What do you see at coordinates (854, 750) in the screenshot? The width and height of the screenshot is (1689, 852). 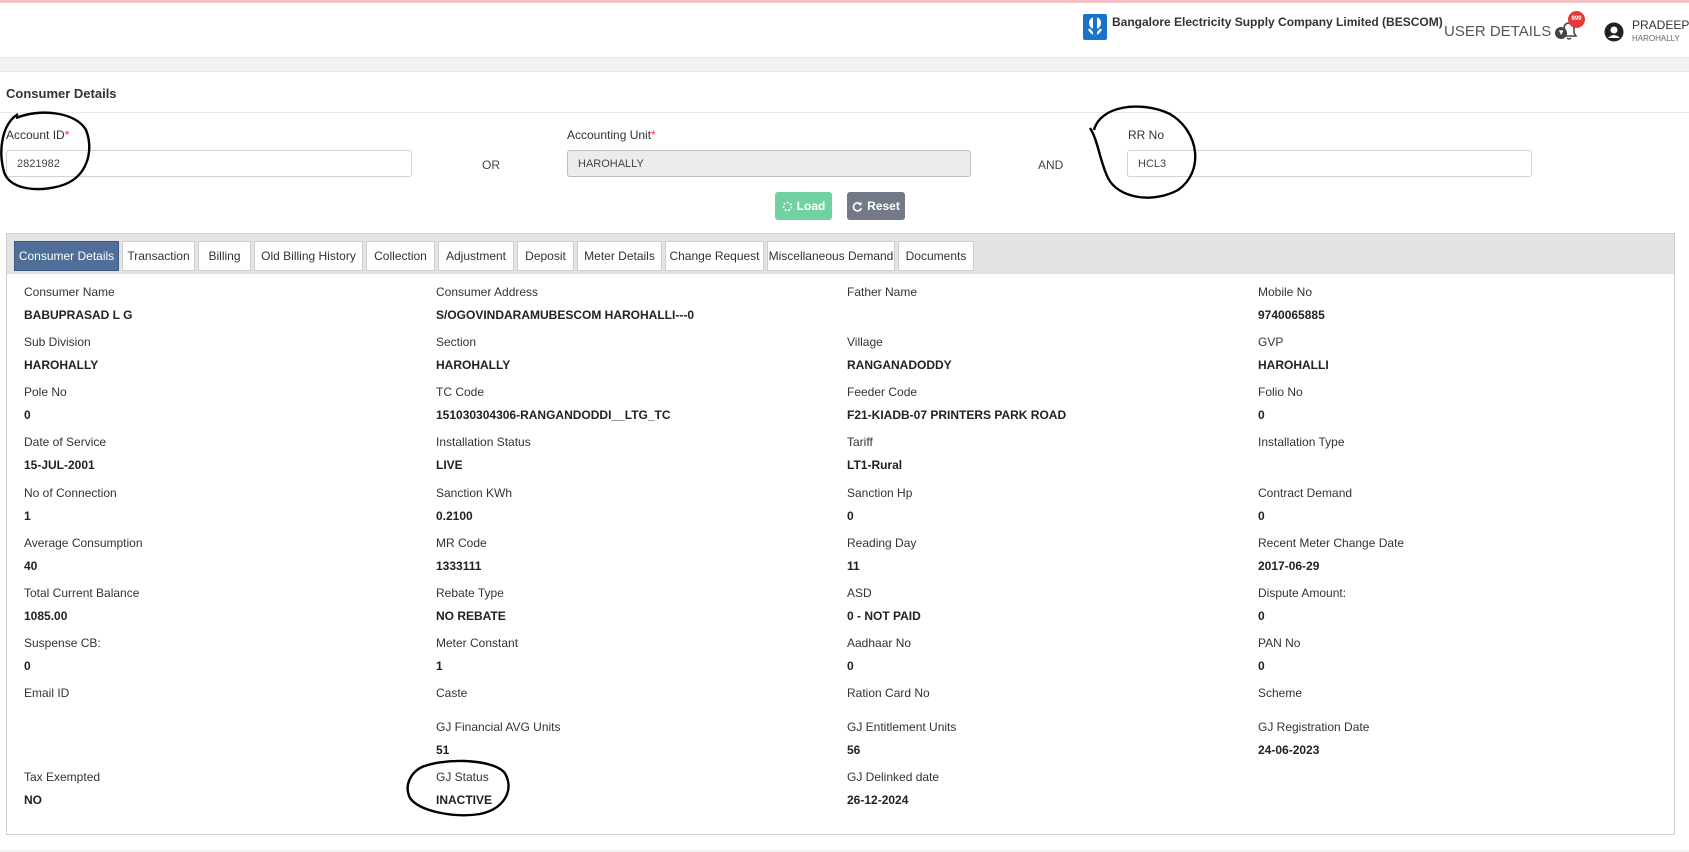 I see `gj-entitlement-units-value: 56` at bounding box center [854, 750].